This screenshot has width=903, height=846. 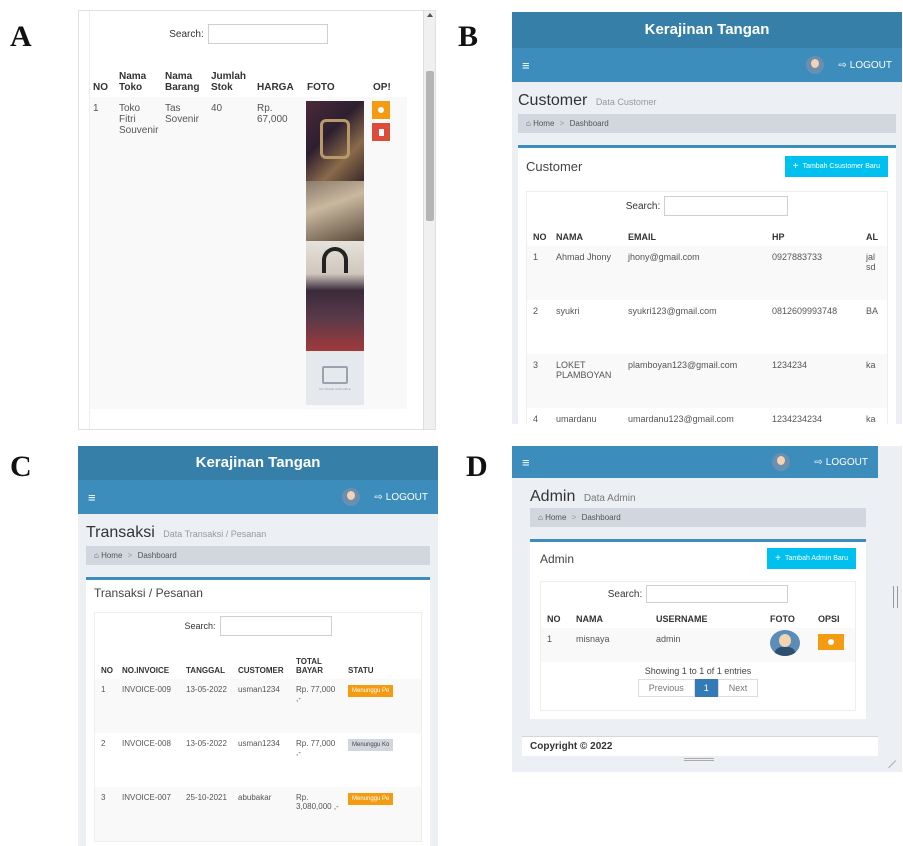 What do you see at coordinates (700, 746) in the screenshot?
I see `footer: Copyright © 2022` at bounding box center [700, 746].